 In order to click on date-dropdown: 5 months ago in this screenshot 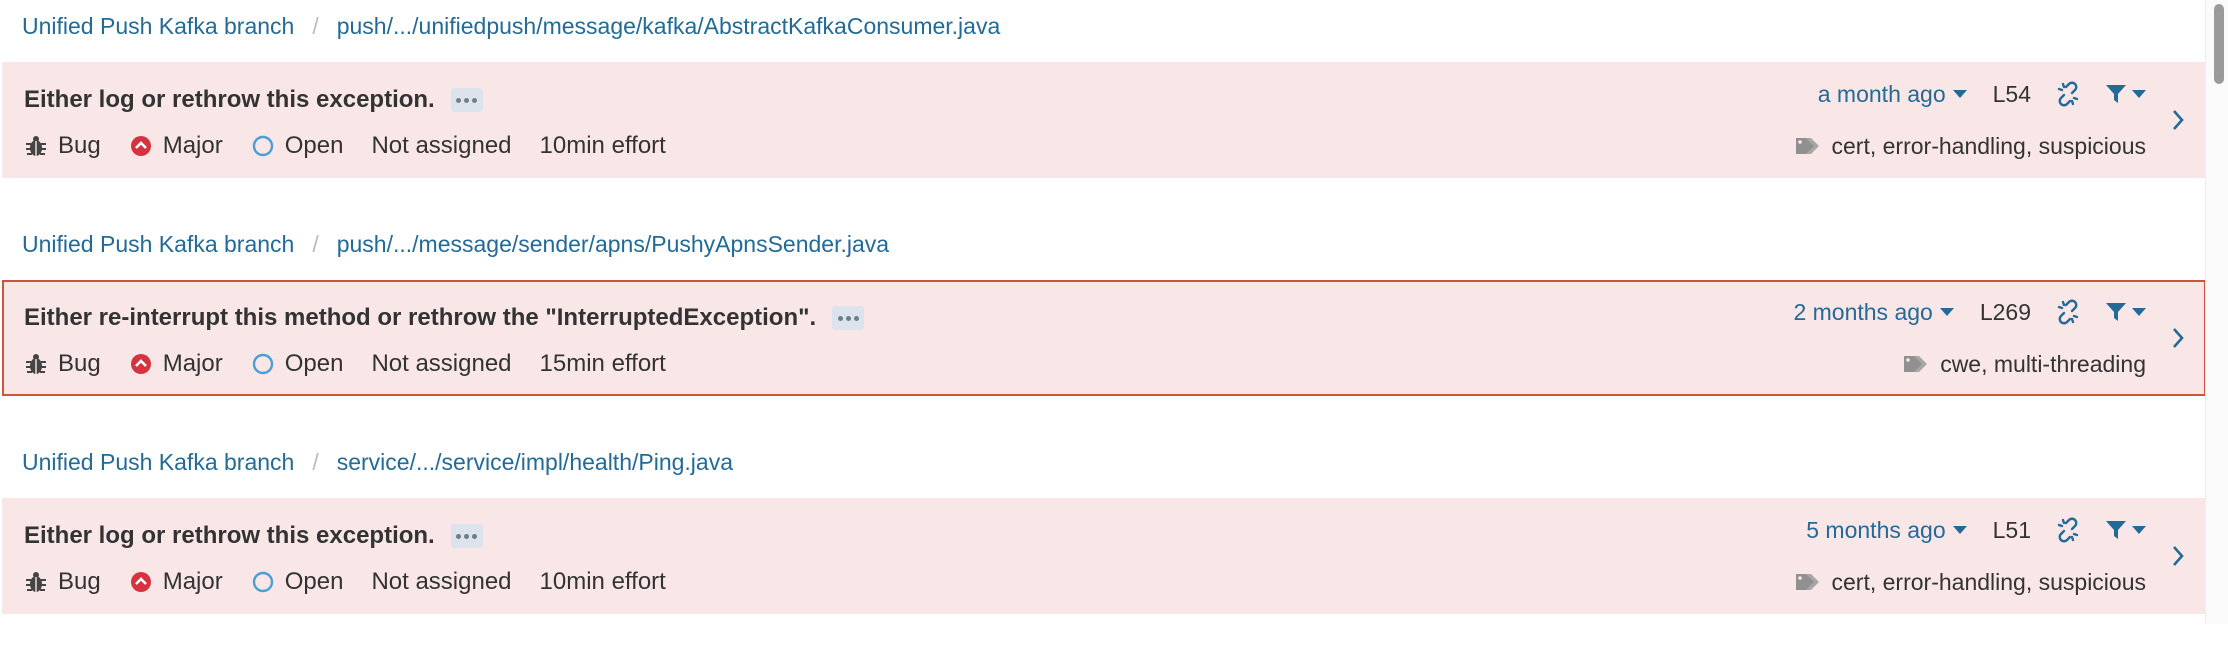, I will do `click(1886, 530)`.